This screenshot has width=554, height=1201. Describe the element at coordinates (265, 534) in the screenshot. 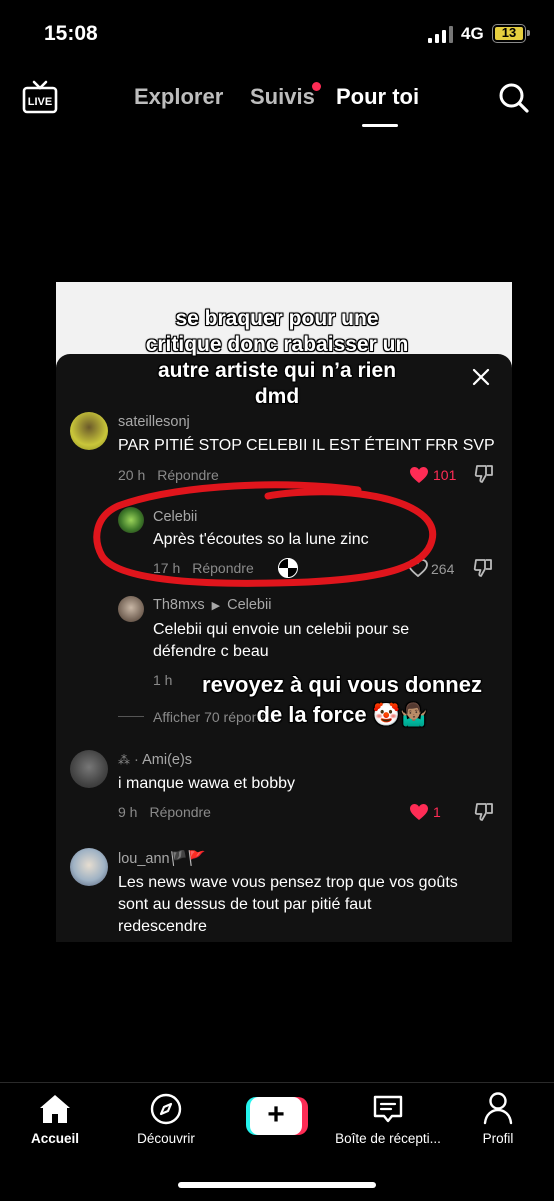

I see `red-scribble-circle` at that location.